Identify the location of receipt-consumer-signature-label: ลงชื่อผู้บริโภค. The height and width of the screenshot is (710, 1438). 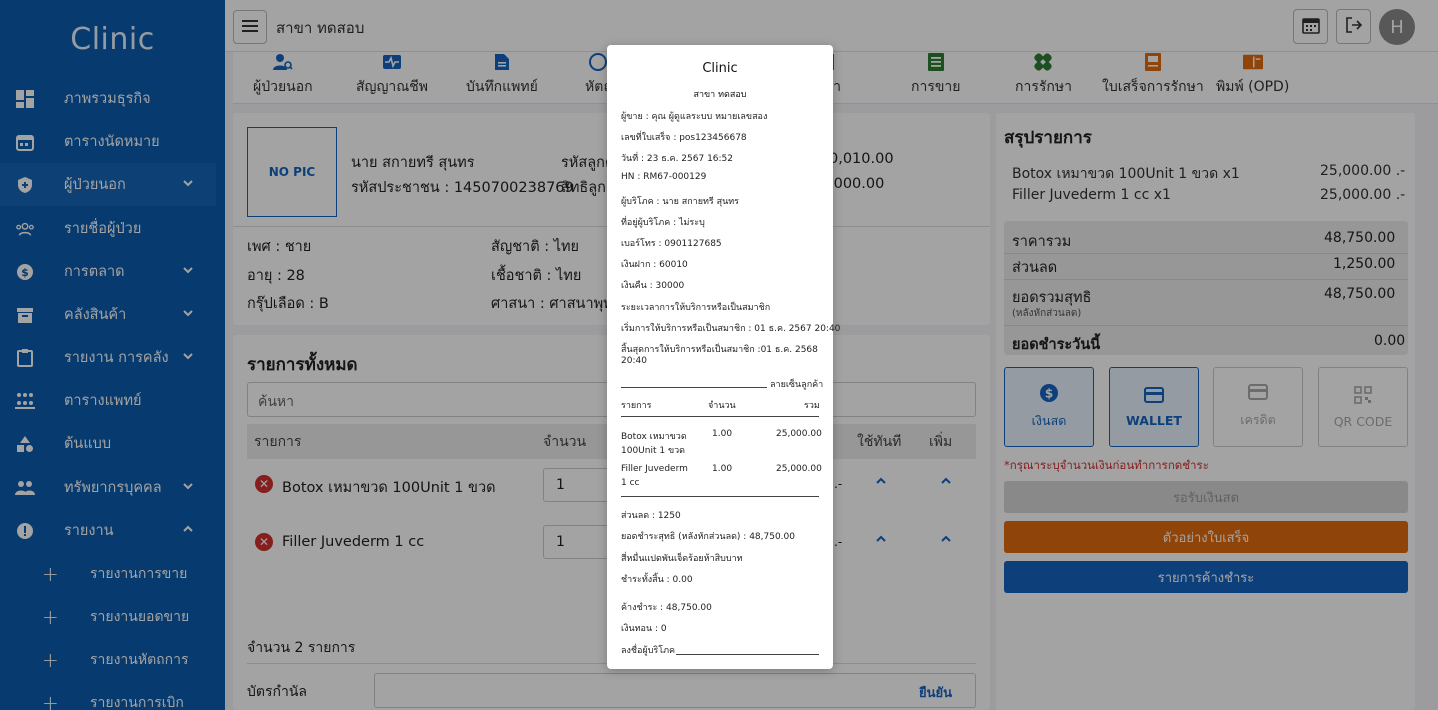
(648, 651).